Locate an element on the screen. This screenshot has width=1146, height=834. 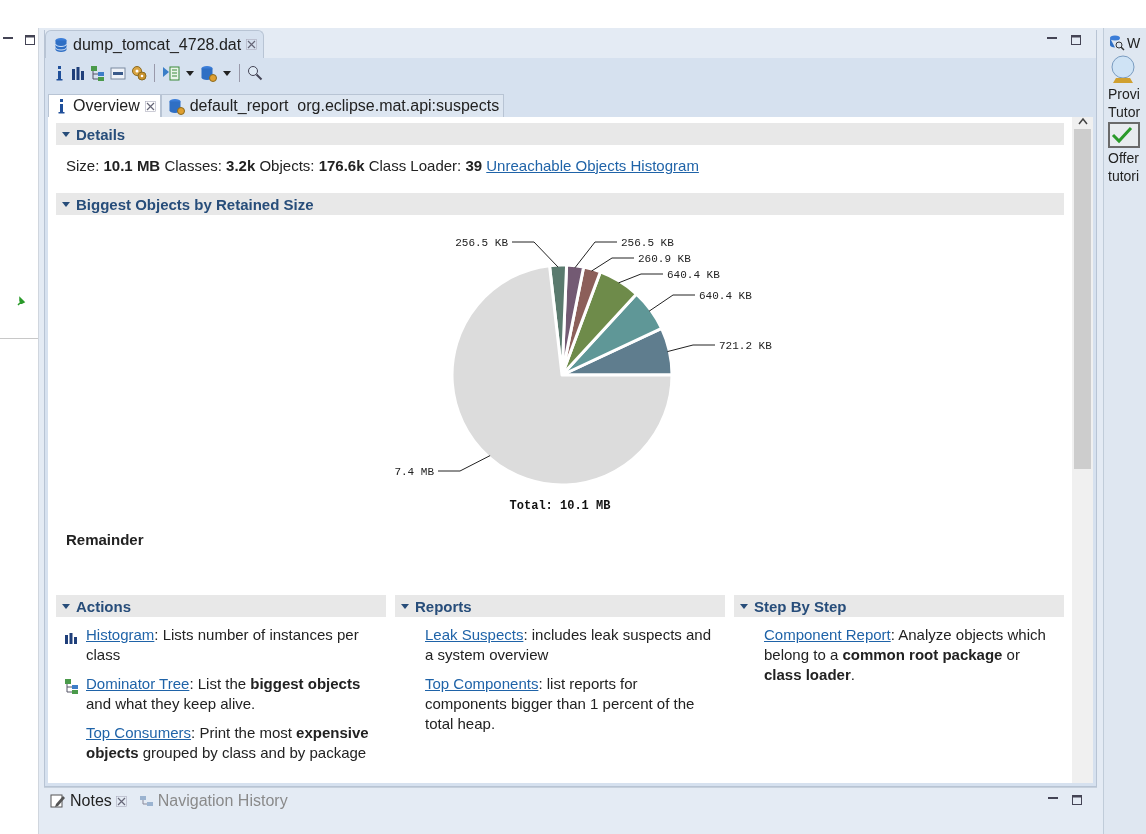
gears-icon is located at coordinates (139, 73).